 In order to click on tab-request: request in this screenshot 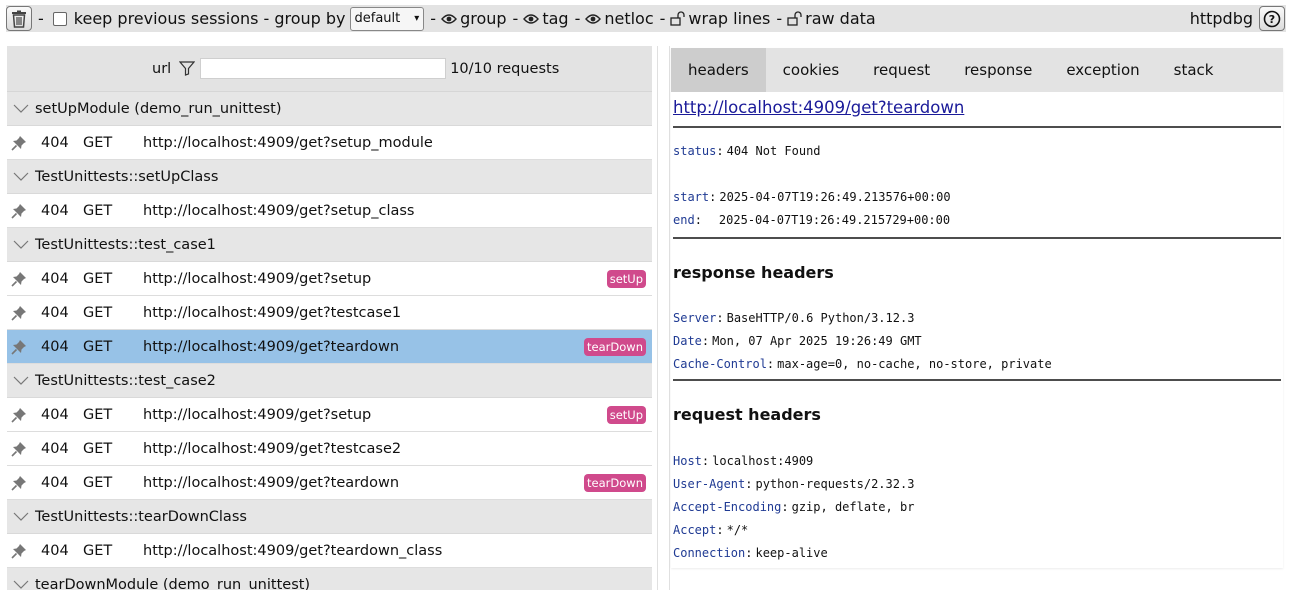, I will do `click(901, 70)`.